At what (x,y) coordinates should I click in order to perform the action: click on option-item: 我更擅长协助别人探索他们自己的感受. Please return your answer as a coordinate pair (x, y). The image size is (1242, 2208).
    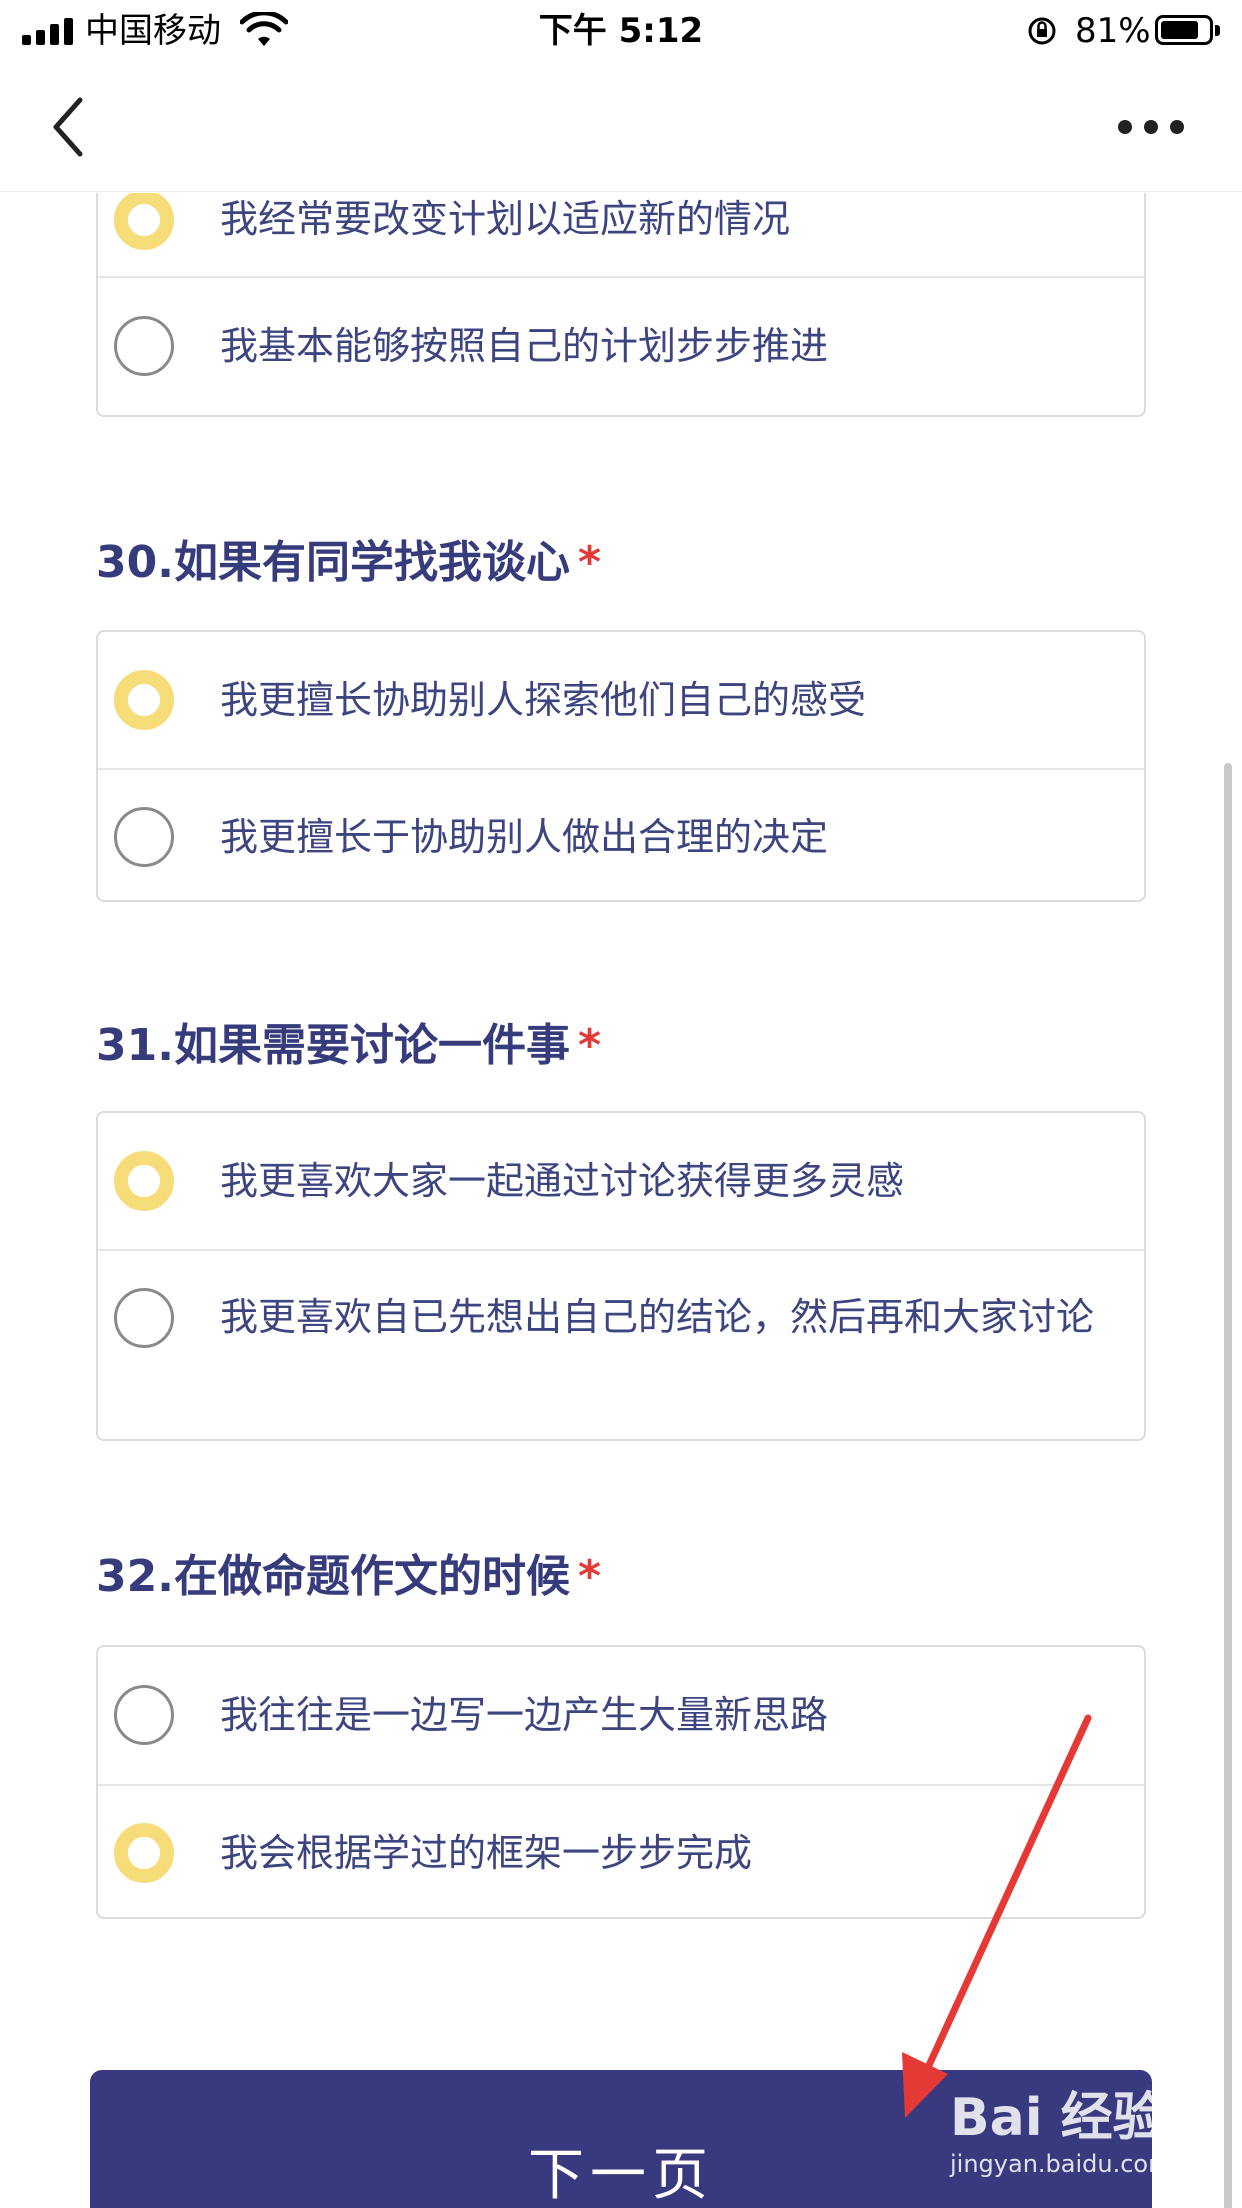
    Looking at the image, I should click on (621, 700).